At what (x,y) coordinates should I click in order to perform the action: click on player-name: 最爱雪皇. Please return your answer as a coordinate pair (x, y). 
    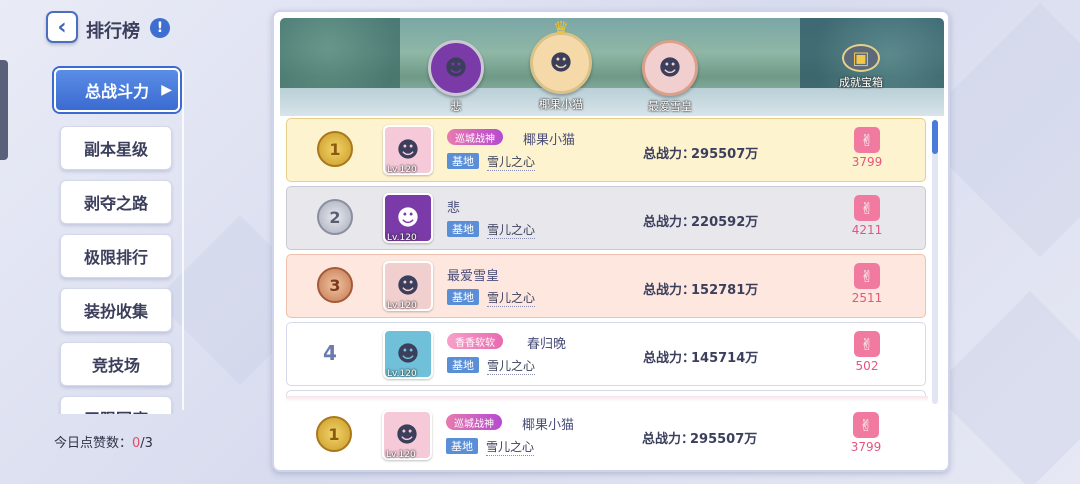
    Looking at the image, I should click on (473, 276).